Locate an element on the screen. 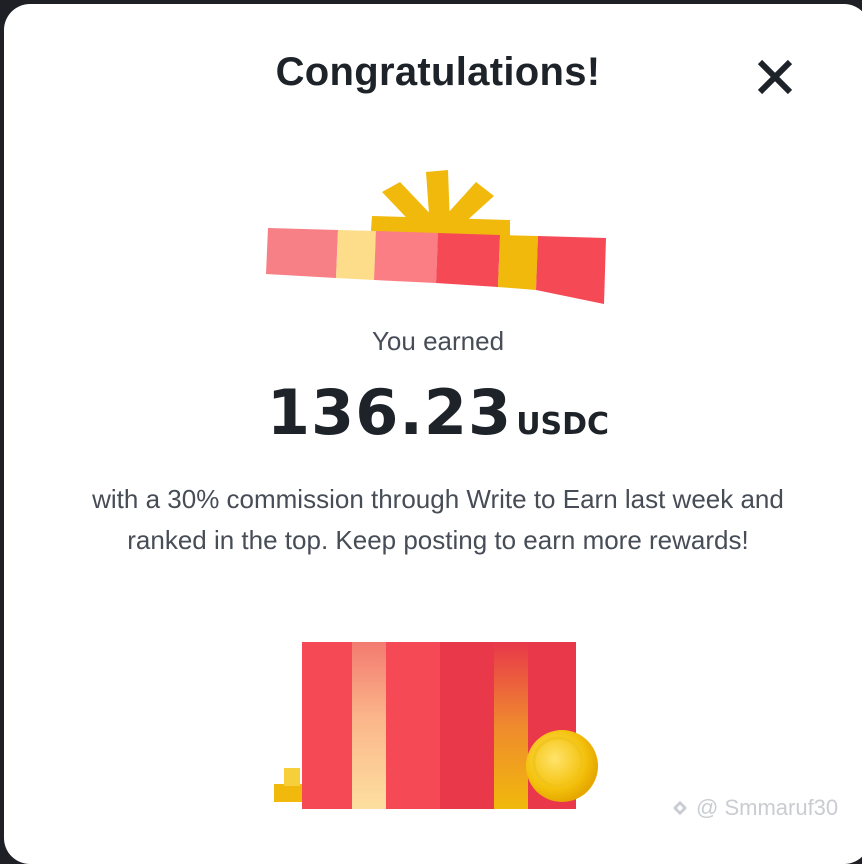 The height and width of the screenshot is (864, 862). watermark: @ Smmaruf30 is located at coordinates (754, 808).